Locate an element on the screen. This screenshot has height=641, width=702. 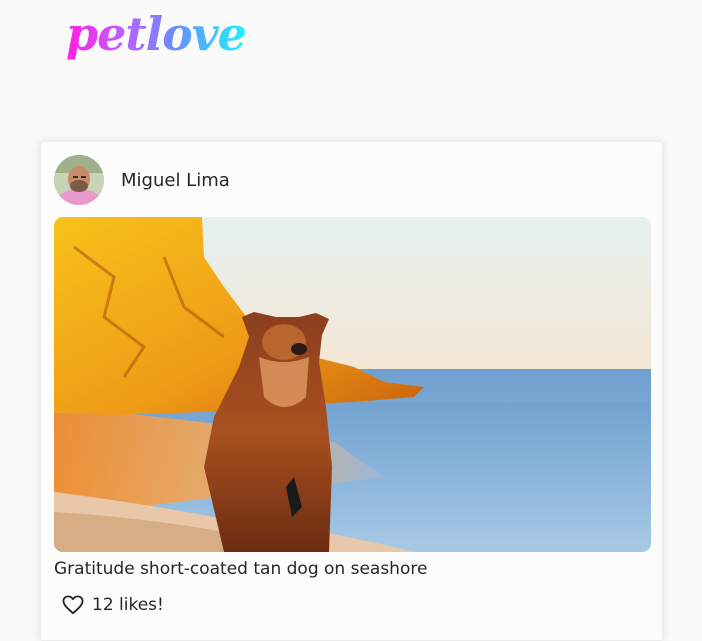
likes-row: 12 likes! is located at coordinates (113, 605).